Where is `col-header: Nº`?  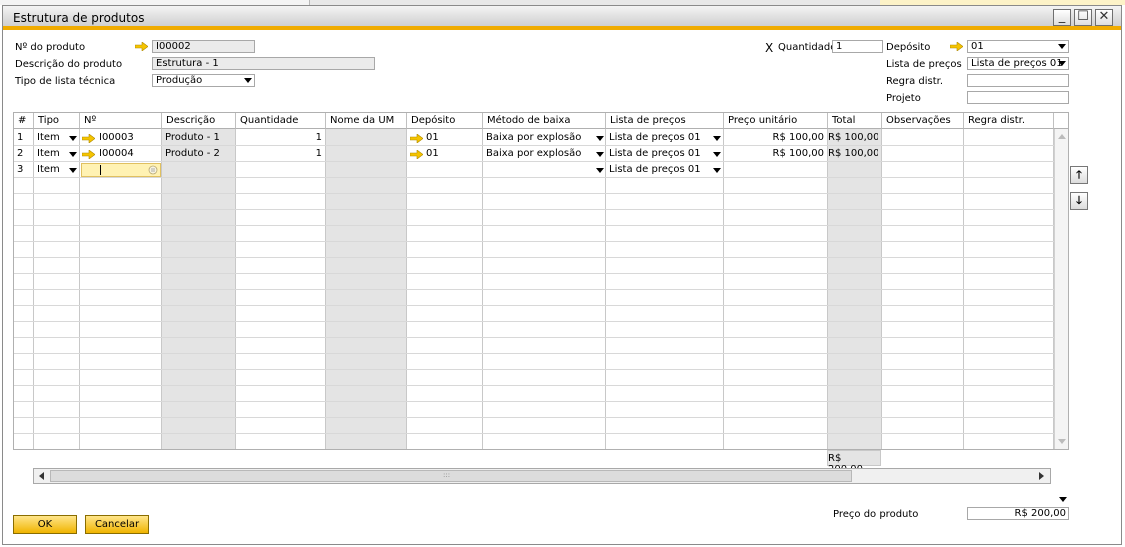 col-header: Nº is located at coordinates (121, 121).